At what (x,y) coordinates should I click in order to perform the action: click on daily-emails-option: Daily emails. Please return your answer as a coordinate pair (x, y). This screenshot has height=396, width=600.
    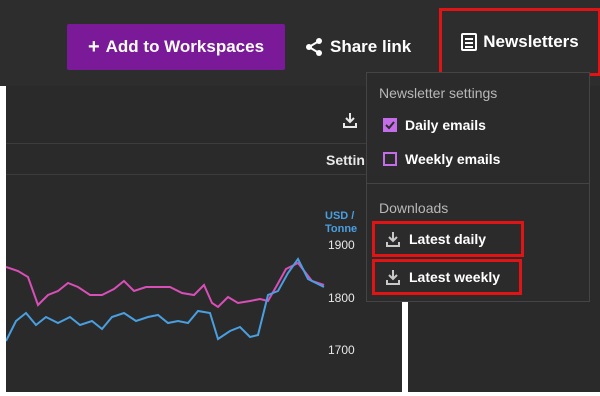
    Looking at the image, I should click on (434, 125).